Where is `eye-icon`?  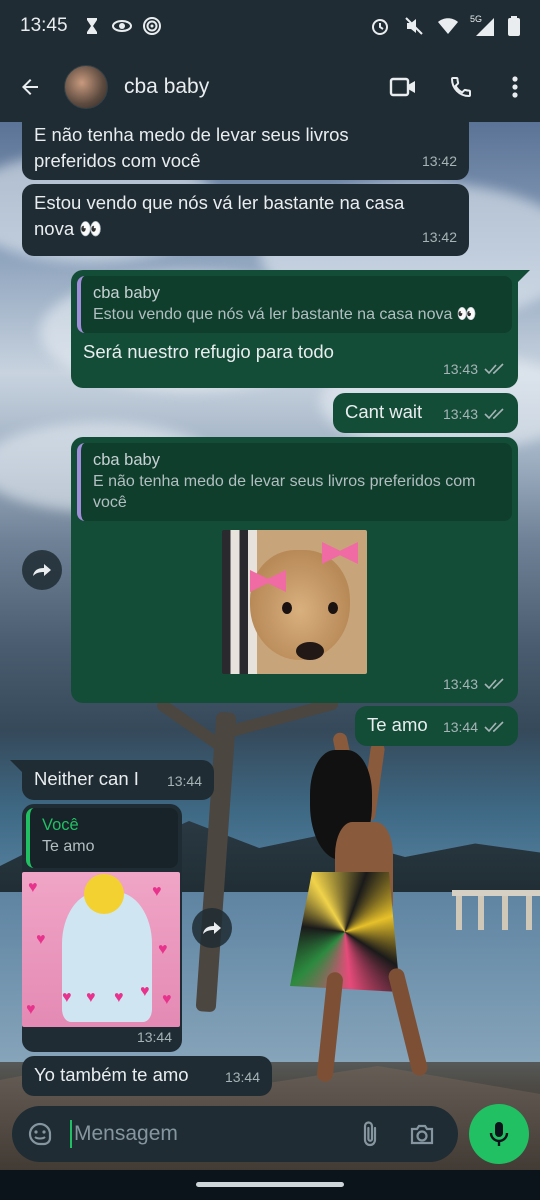
eye-icon is located at coordinates (121, 26).